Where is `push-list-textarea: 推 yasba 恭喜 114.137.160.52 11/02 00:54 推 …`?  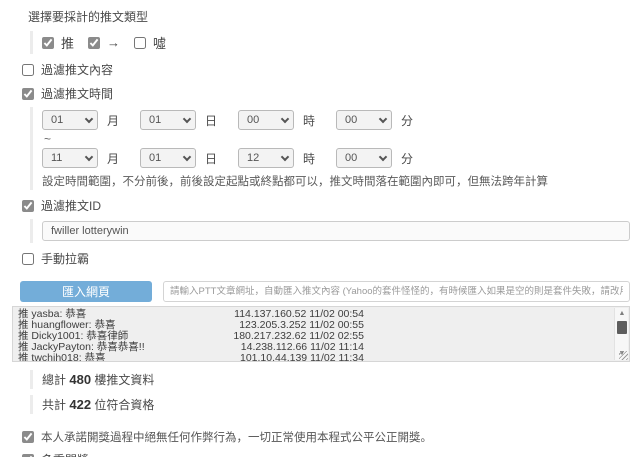 push-list-textarea: 推 yasba 恭喜 114.137.160.52 11/02 00:54 推 … is located at coordinates (321, 334).